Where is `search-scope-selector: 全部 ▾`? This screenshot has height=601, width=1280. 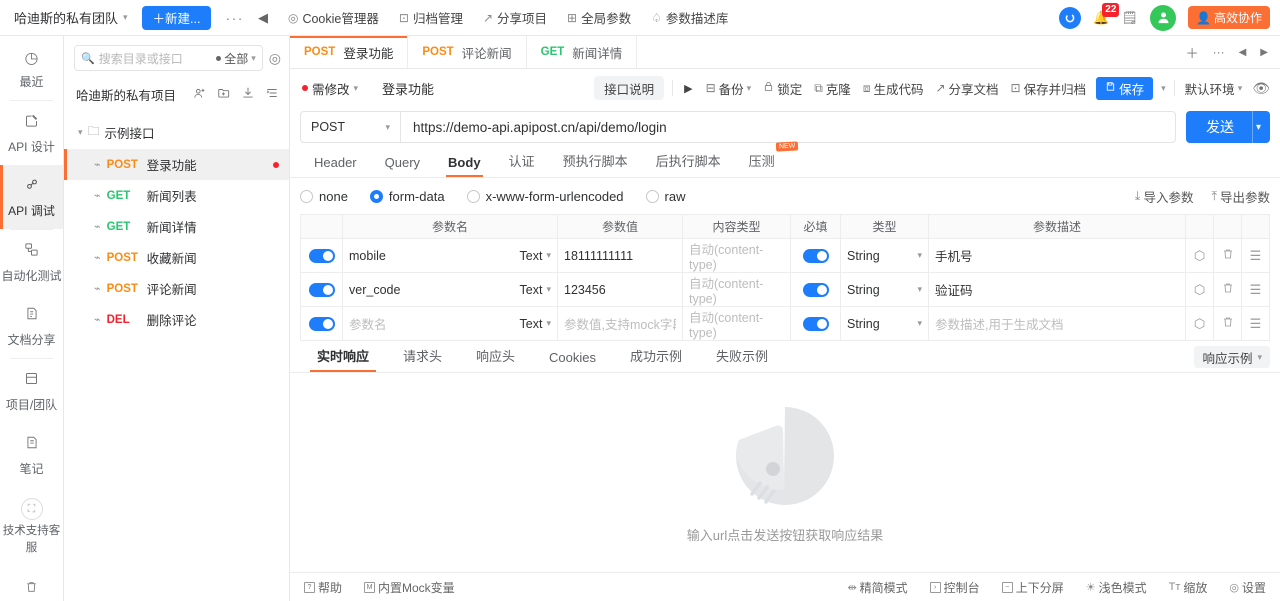
search-scope-selector: 全部 ▾ is located at coordinates (236, 58).